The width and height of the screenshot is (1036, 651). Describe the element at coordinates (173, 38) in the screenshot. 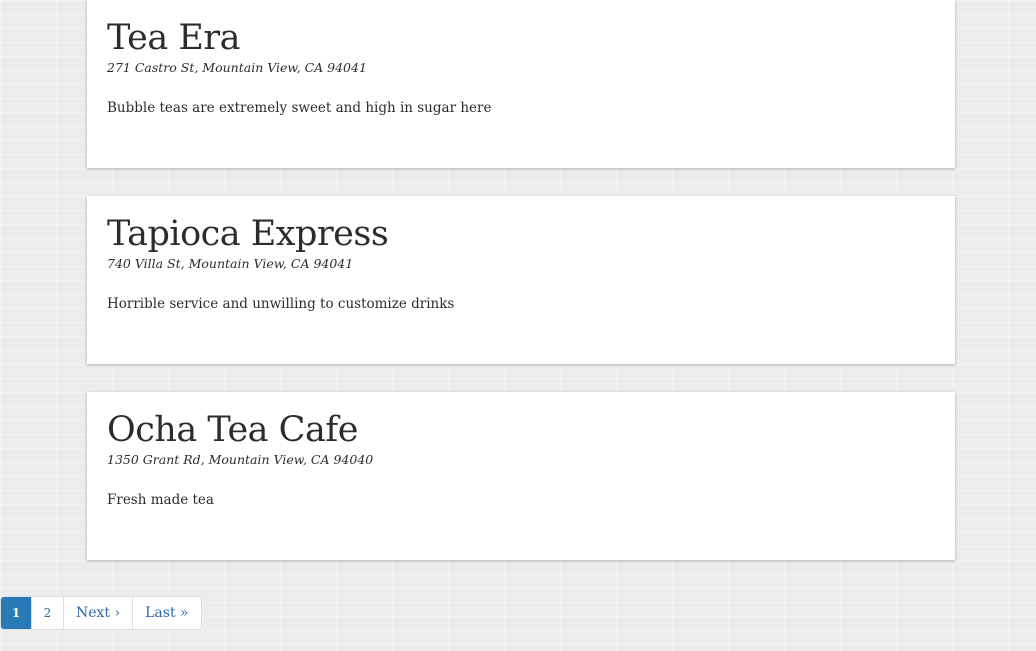

I see `listing-name: Tea Era` at that location.